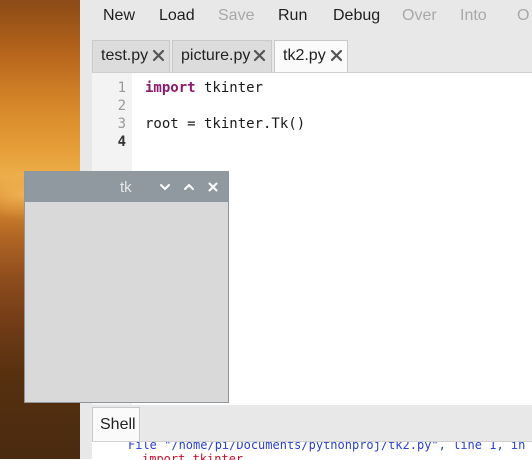 This screenshot has height=460, width=532. Describe the element at coordinates (121, 142) in the screenshot. I see `line-number: 4` at that location.